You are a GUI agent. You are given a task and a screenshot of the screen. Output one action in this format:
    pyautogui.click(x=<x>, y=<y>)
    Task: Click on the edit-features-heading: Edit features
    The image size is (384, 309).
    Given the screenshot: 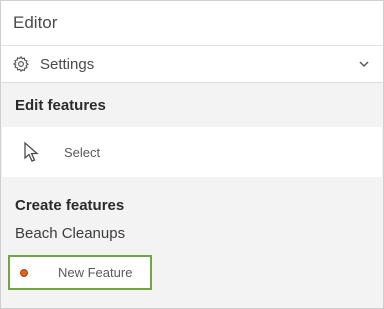 What is the action you would take?
    pyautogui.click(x=192, y=105)
    